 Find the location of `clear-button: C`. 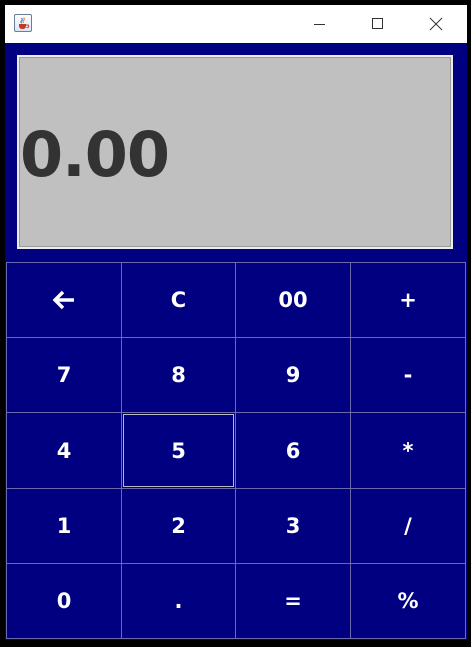

clear-button: C is located at coordinates (178, 300).